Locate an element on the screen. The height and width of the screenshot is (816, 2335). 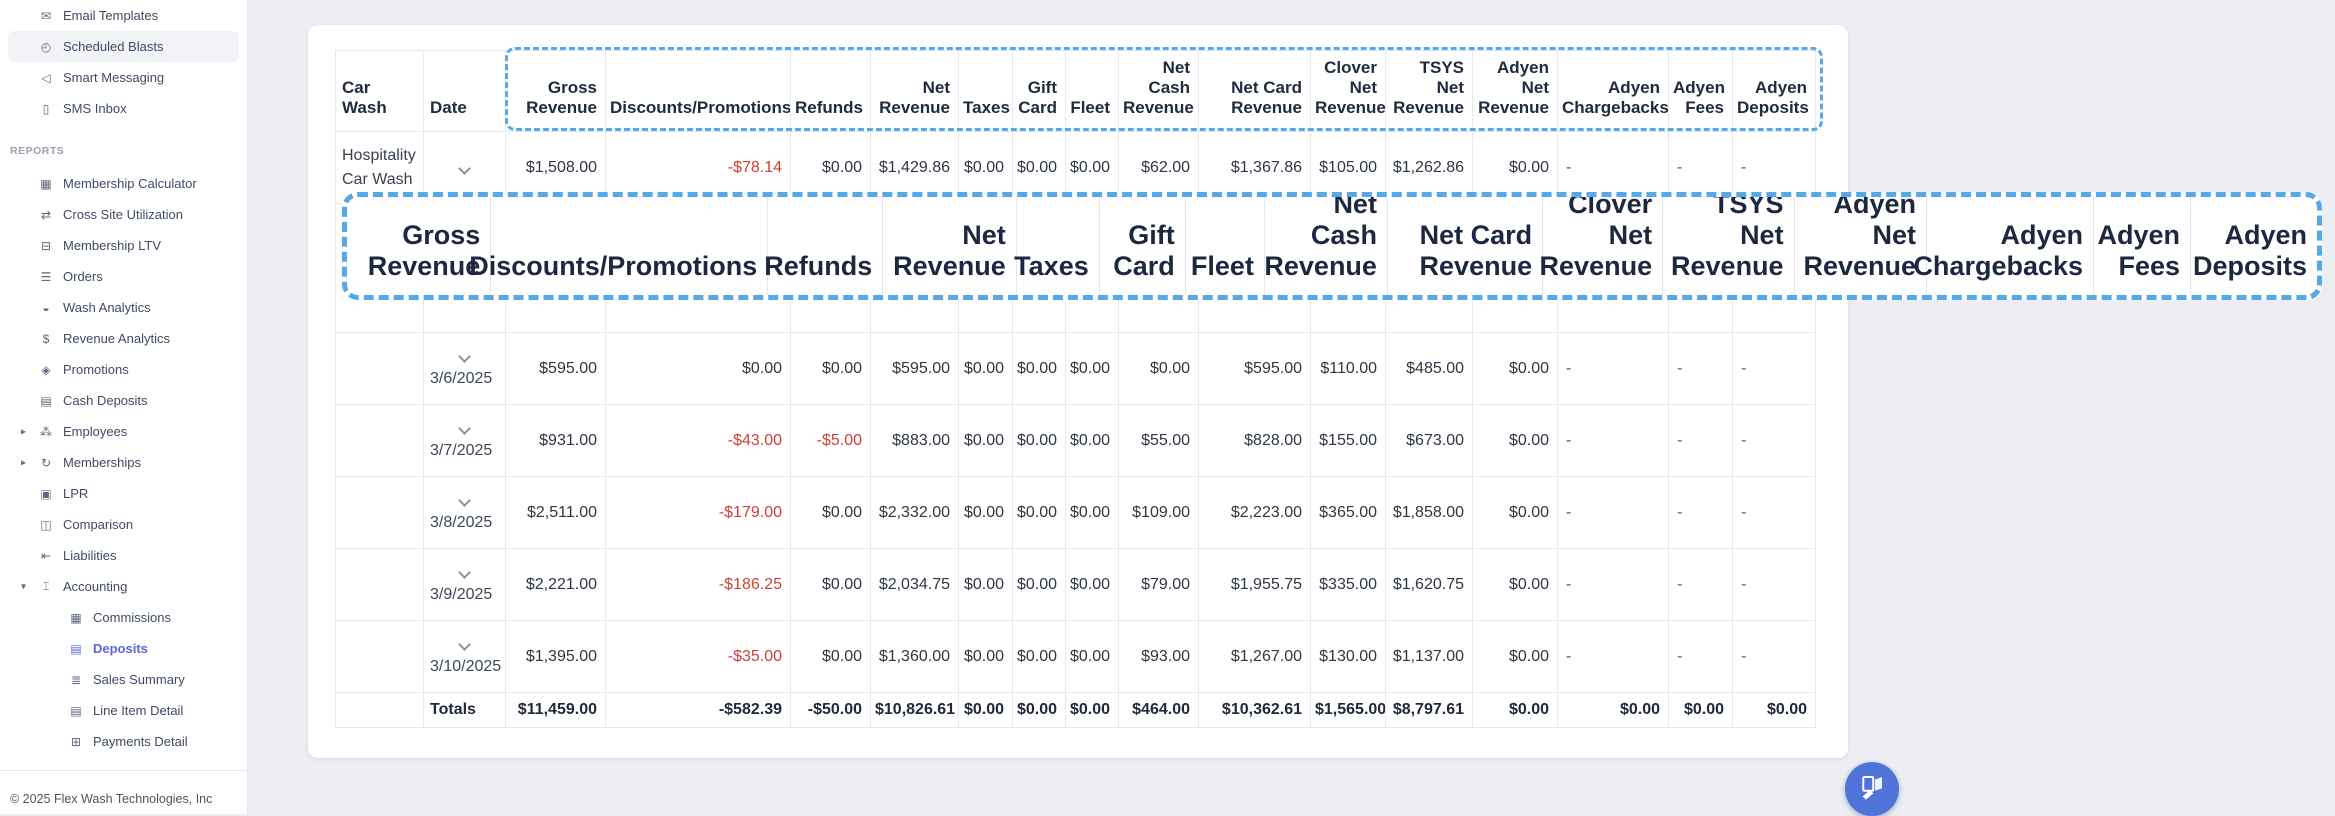
column-header-adyen-chargebacks: Adyen Chargebacks is located at coordinates (1613, 91).